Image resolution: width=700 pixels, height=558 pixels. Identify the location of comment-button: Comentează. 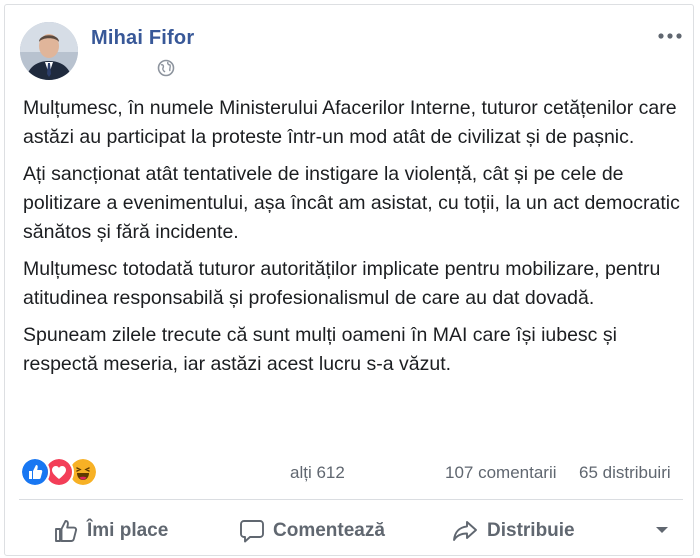
(312, 531).